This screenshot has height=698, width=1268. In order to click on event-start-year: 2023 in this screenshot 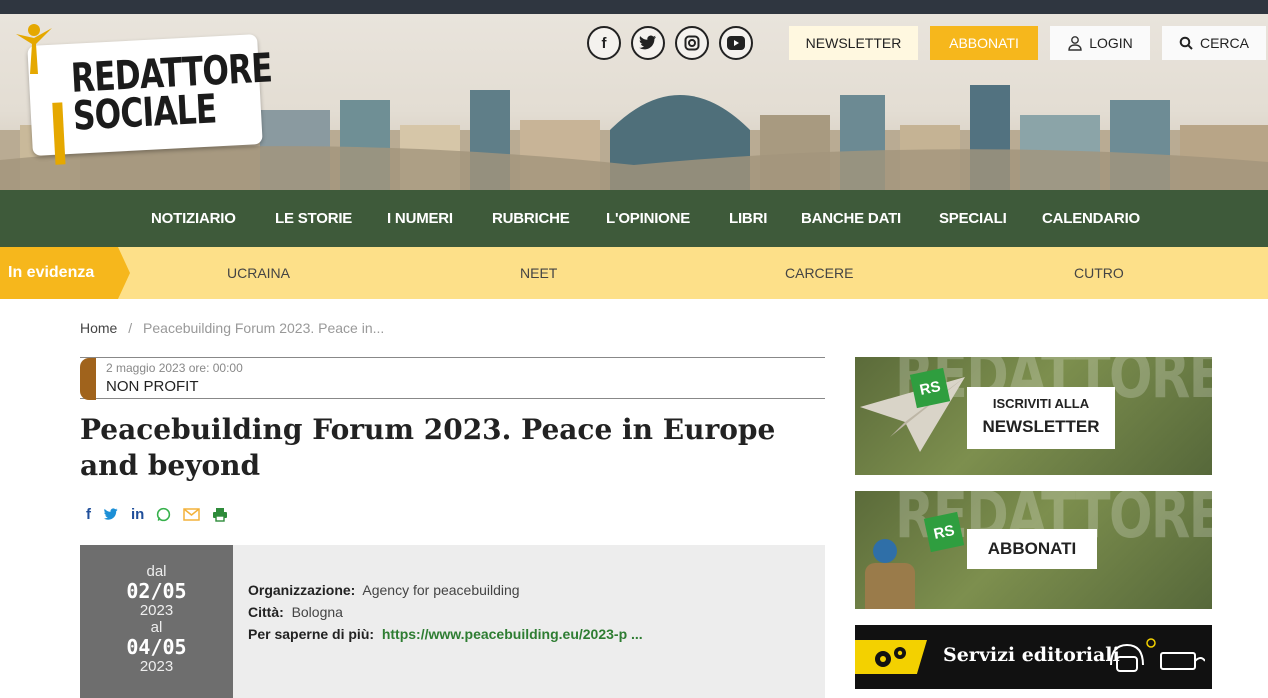, I will do `click(156, 610)`.